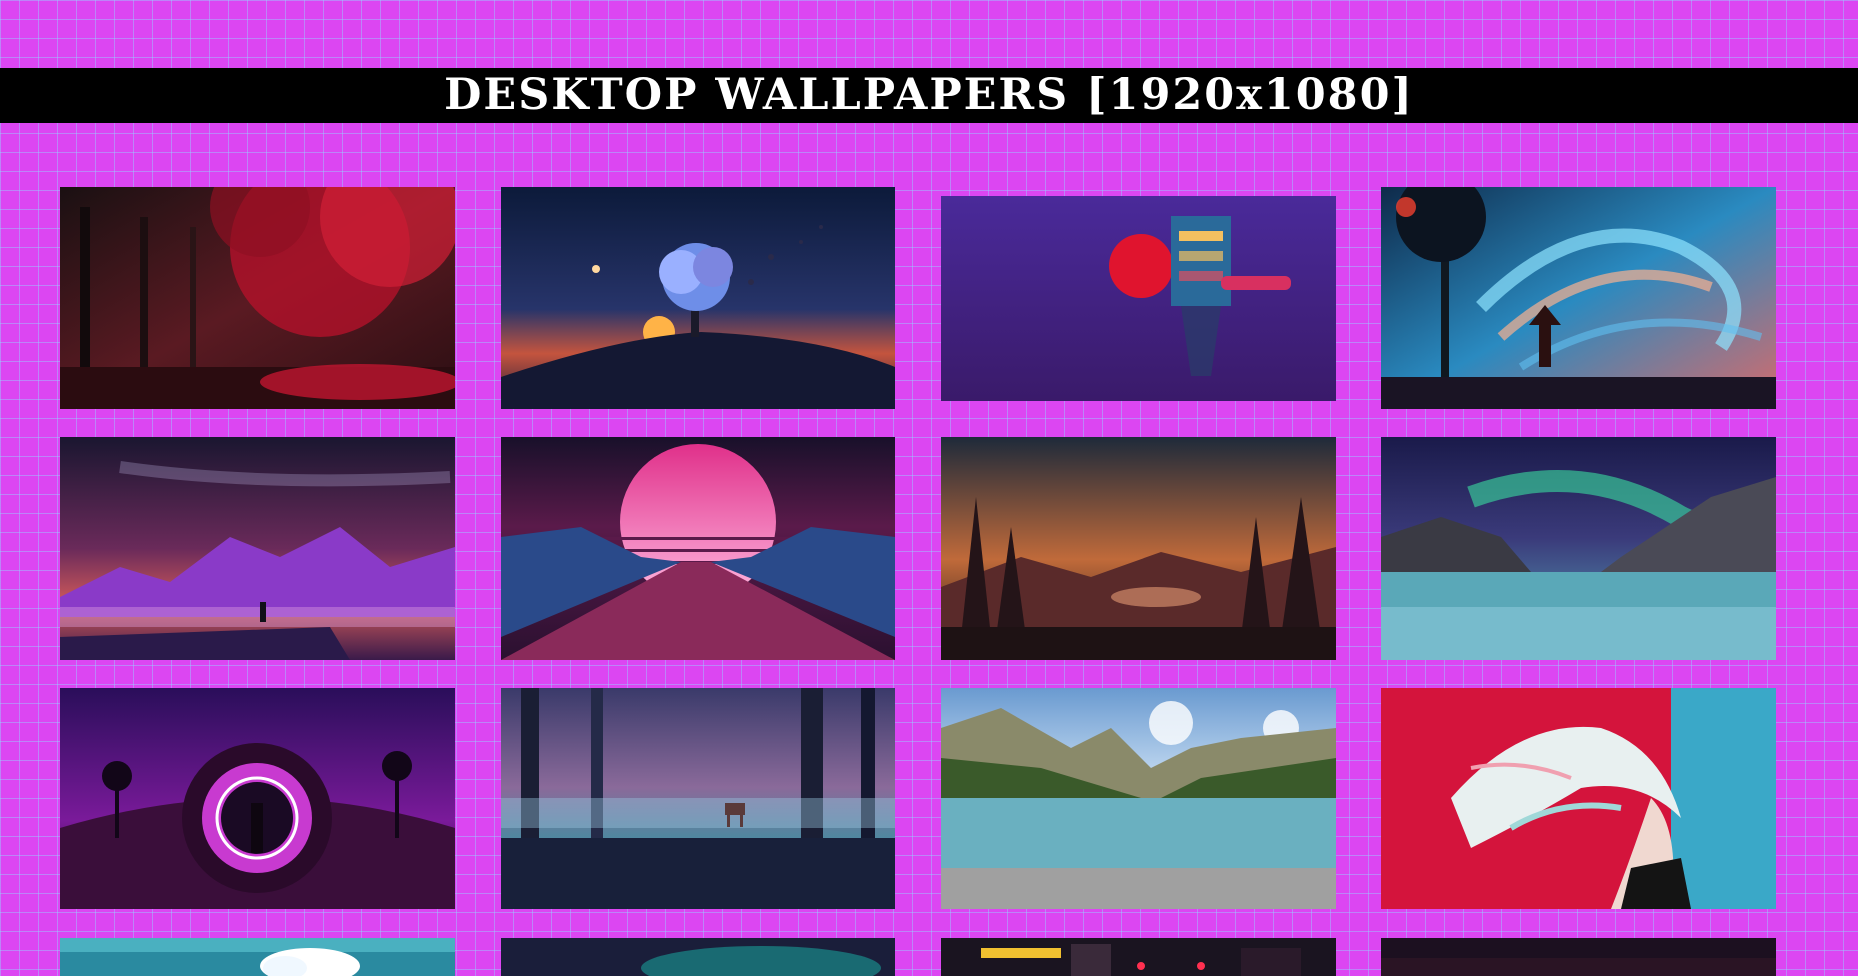 The image size is (1858, 976). I want to click on wallpaper-thumbnail-neon-portal-astronaut-palms, so click(257, 798).